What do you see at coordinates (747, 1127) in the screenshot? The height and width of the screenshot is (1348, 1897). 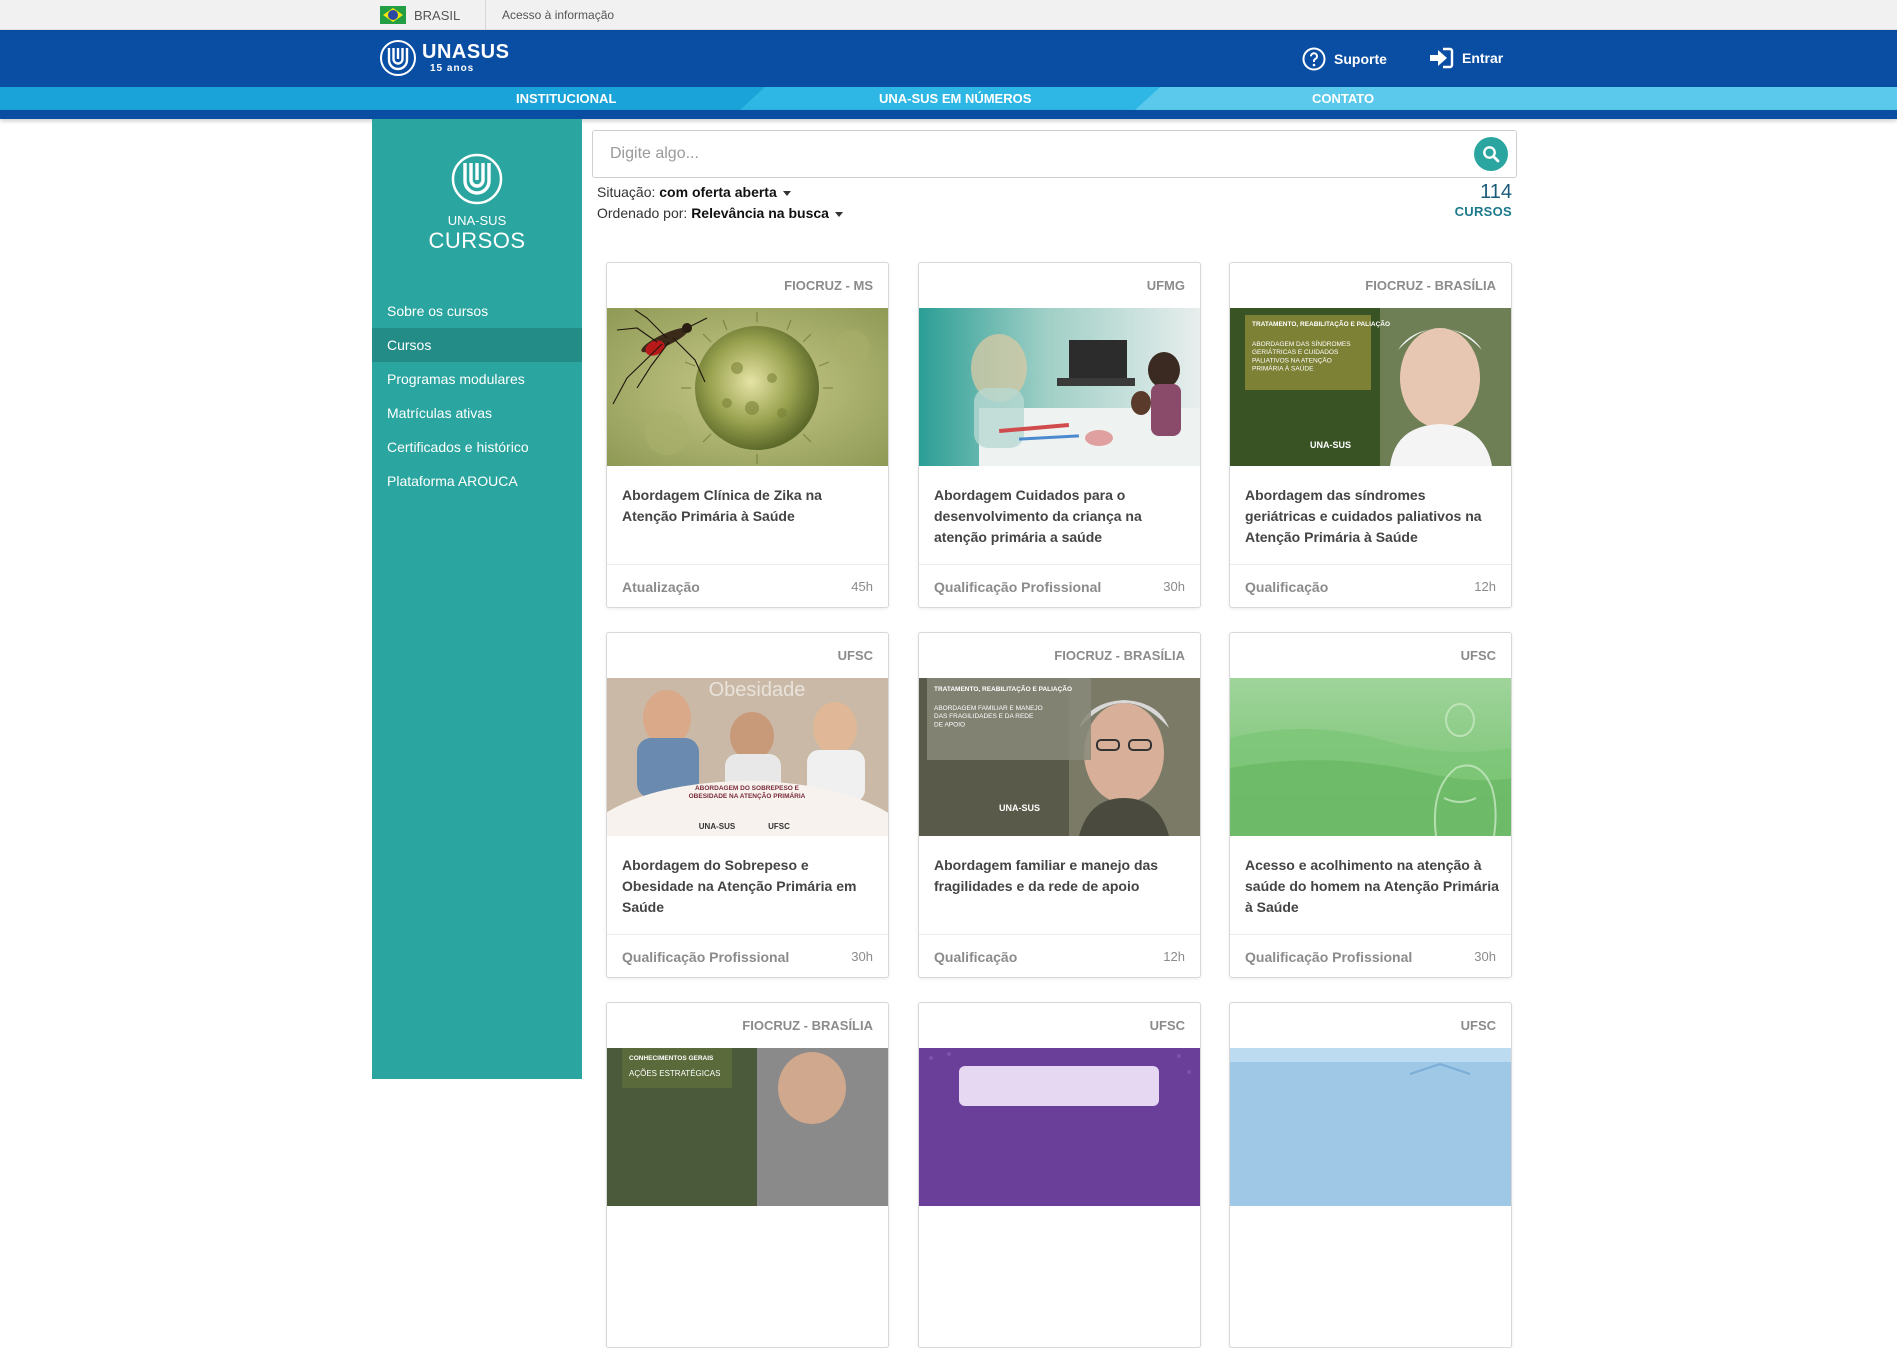 I see `elderly-portrait-image: CONHECIMENTOS GERAIS AÇÕES ESTRATÉGICAS` at bounding box center [747, 1127].